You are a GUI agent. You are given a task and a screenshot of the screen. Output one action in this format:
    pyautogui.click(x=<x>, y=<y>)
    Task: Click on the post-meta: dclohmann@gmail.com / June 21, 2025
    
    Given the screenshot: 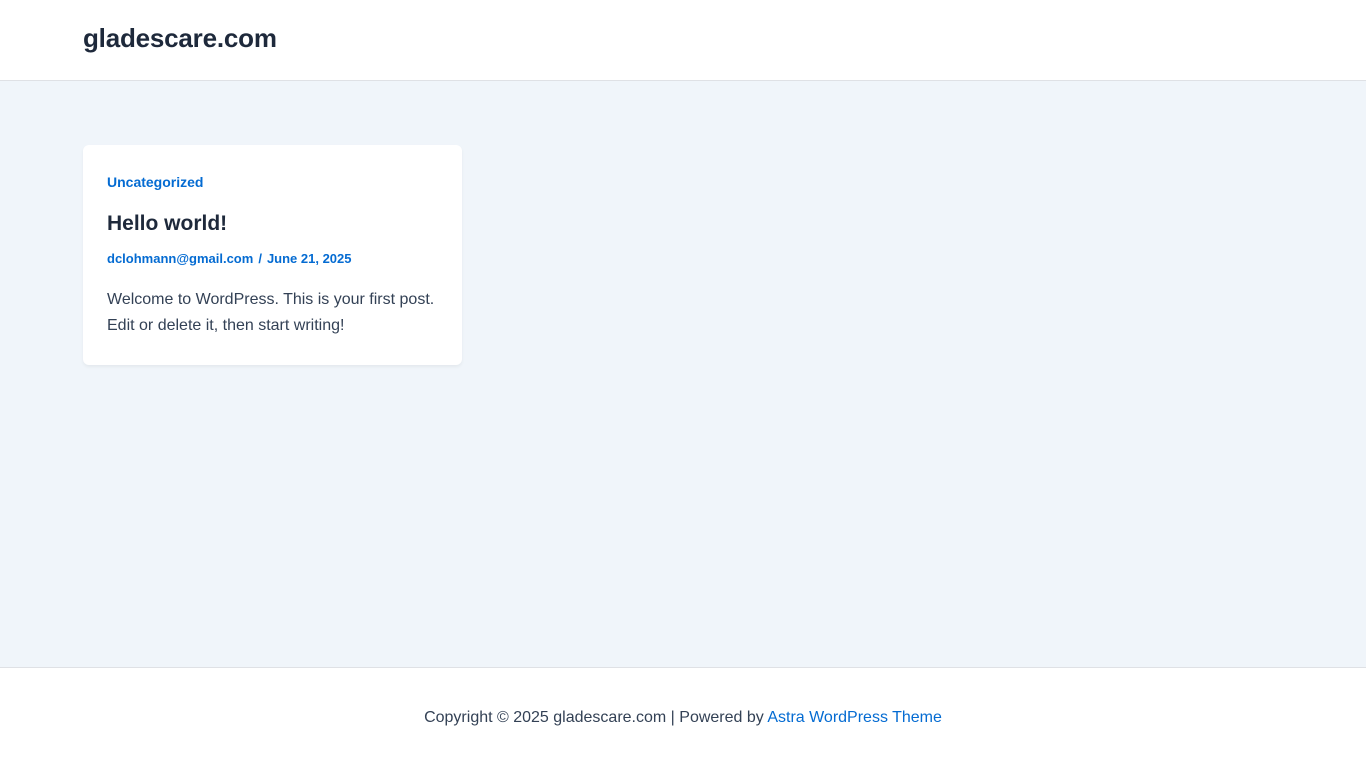 What is the action you would take?
    pyautogui.click(x=272, y=259)
    